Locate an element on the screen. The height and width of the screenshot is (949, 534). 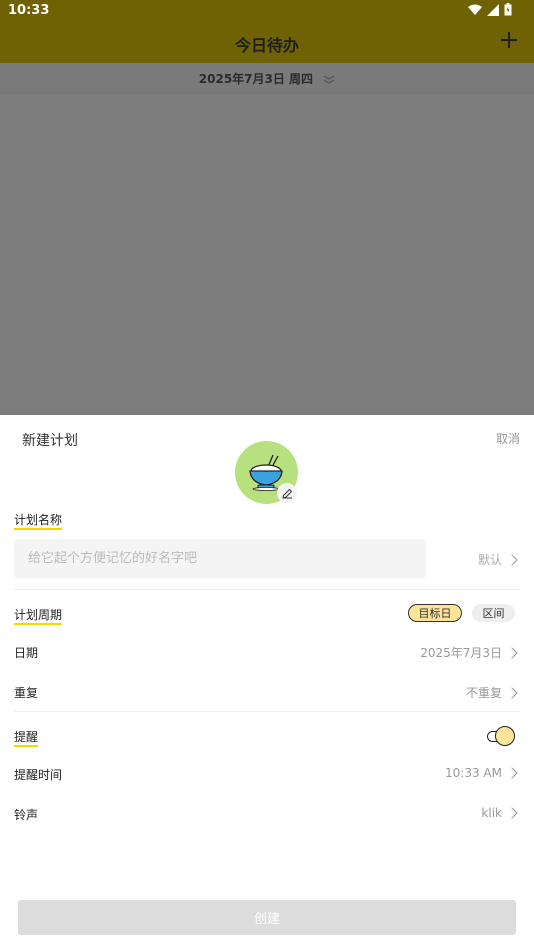
date-selector: 2025年7月3日 周四 is located at coordinates (267, 78).